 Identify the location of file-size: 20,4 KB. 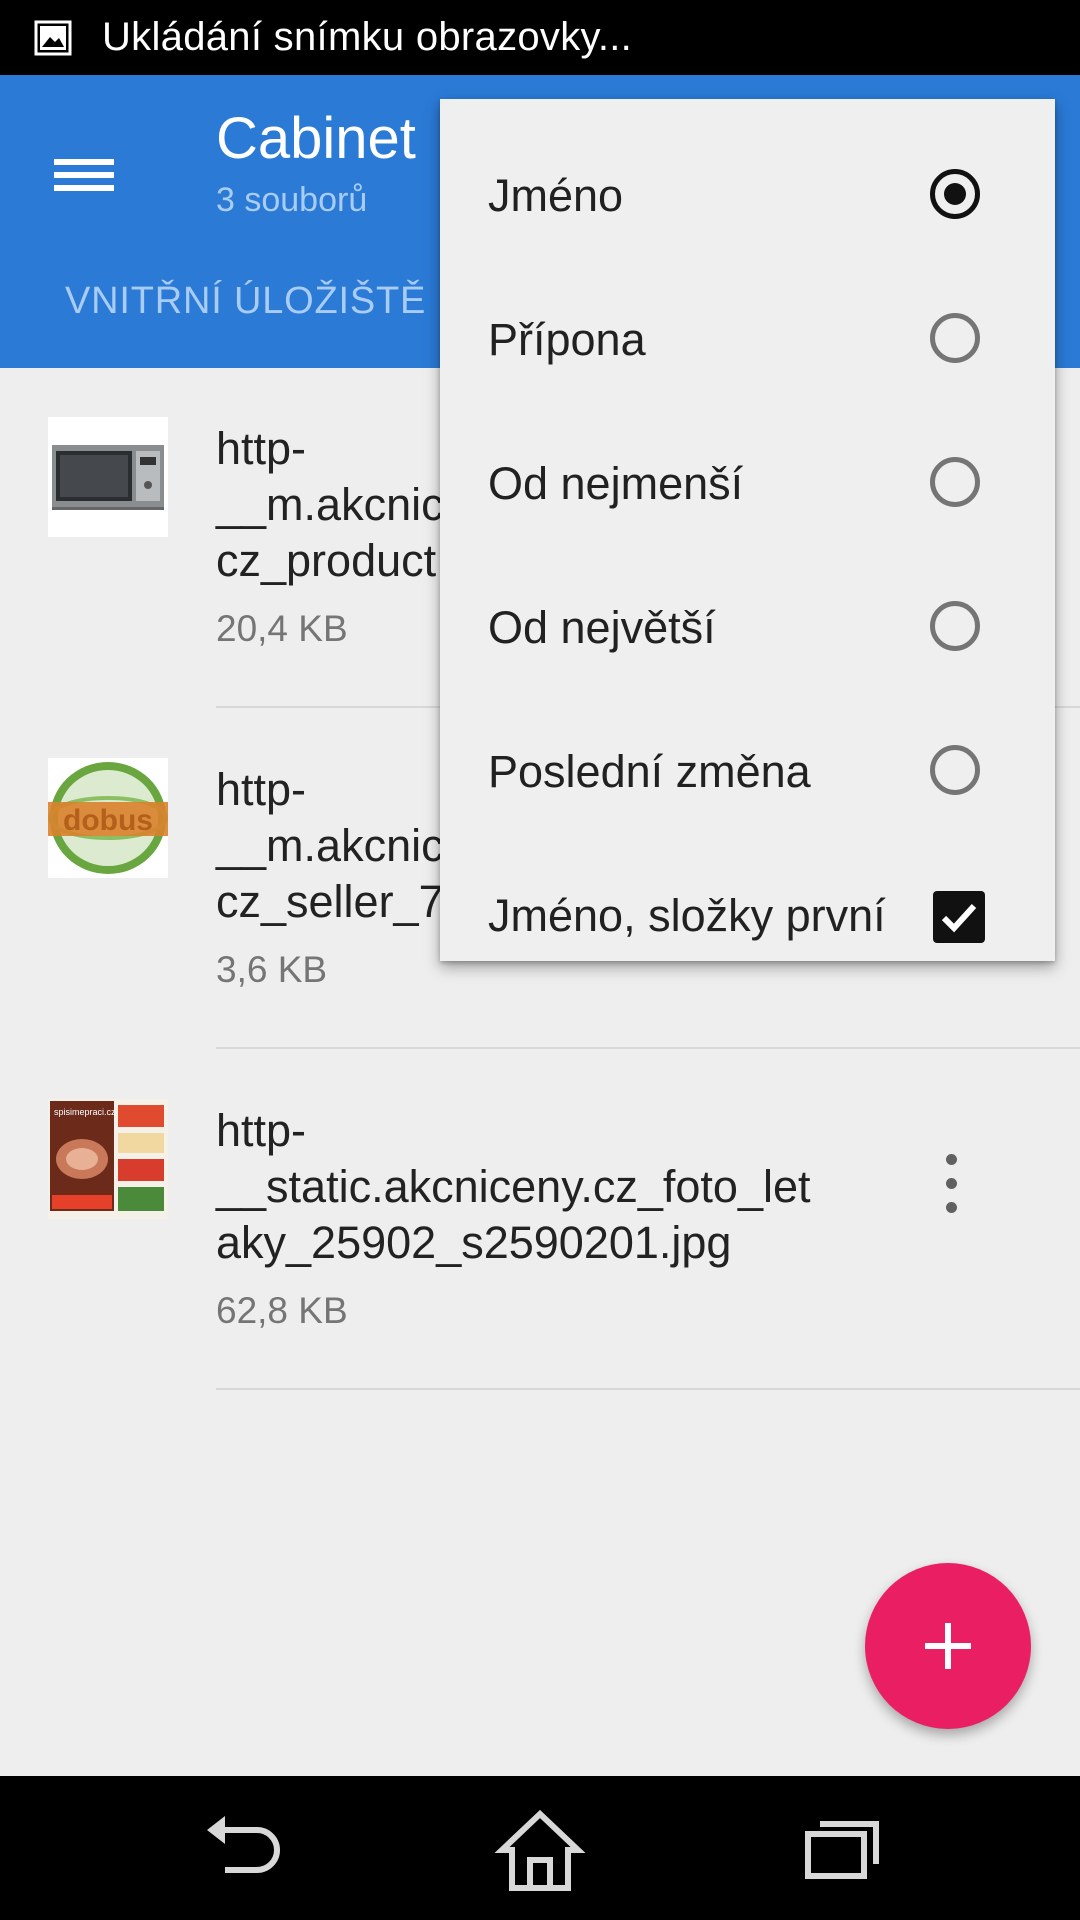
(282, 628).